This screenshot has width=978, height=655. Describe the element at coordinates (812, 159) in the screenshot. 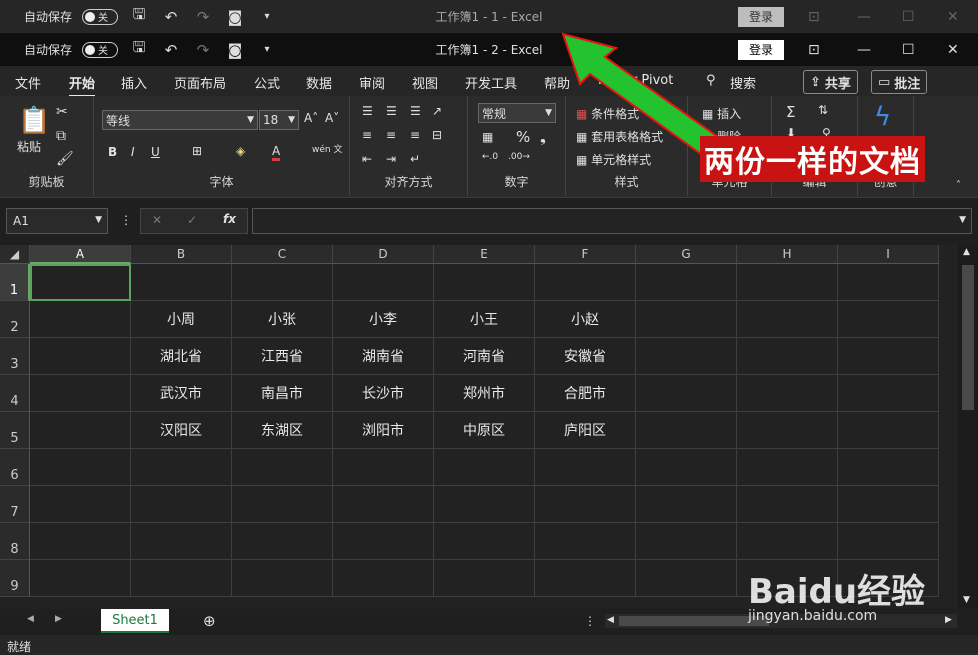

I see `annotation-label: 两份一样的文档` at that location.